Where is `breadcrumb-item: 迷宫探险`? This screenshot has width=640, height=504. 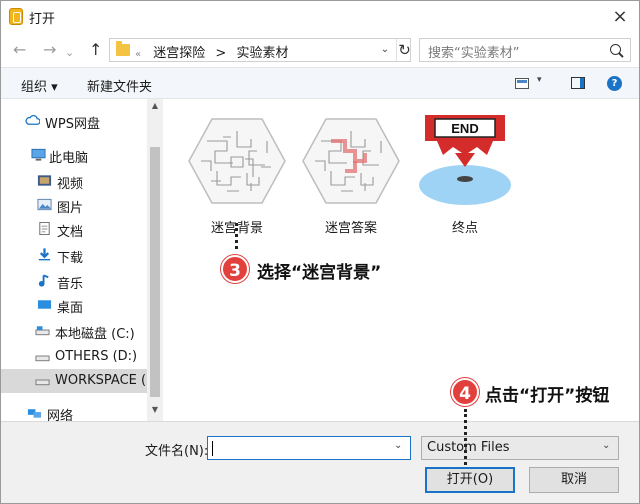 breadcrumb-item: 迷宫探险 is located at coordinates (179, 53).